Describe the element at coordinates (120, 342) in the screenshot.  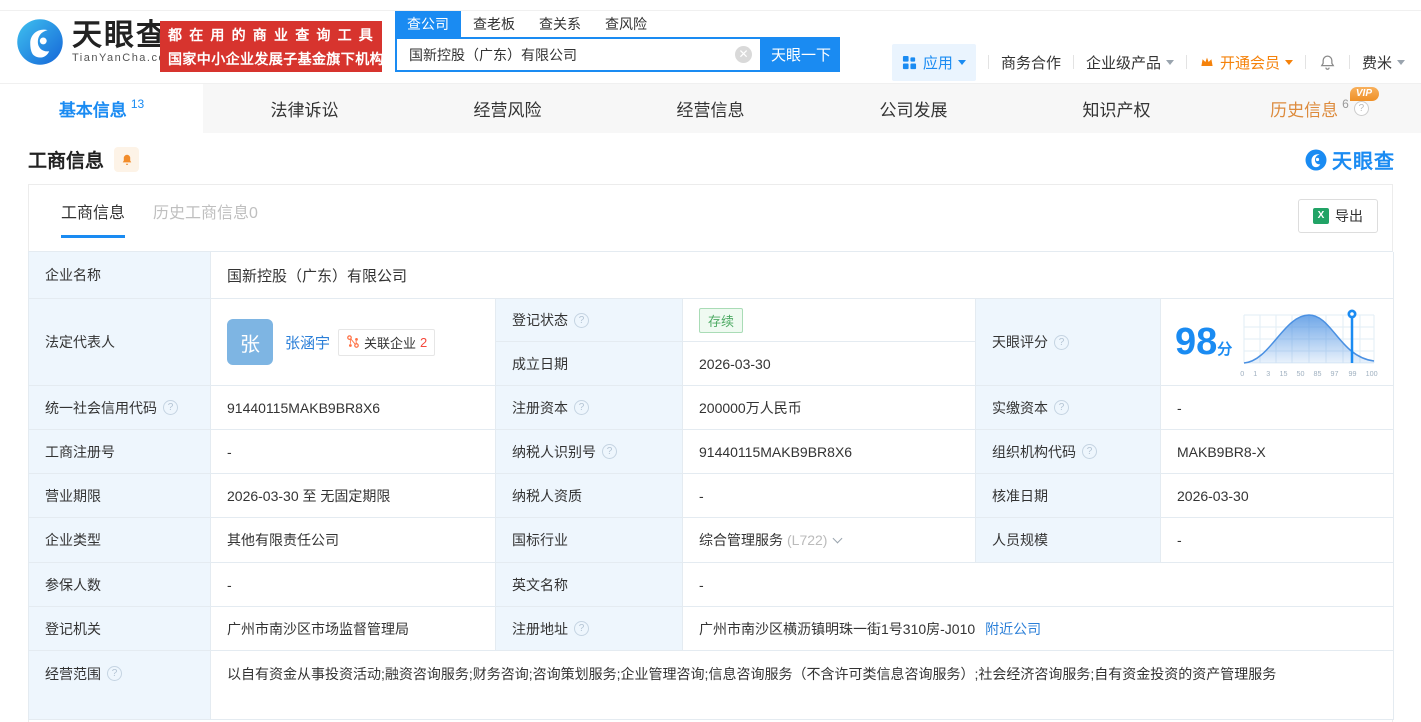
I see `label-legal-representative: 法定代表人` at that location.